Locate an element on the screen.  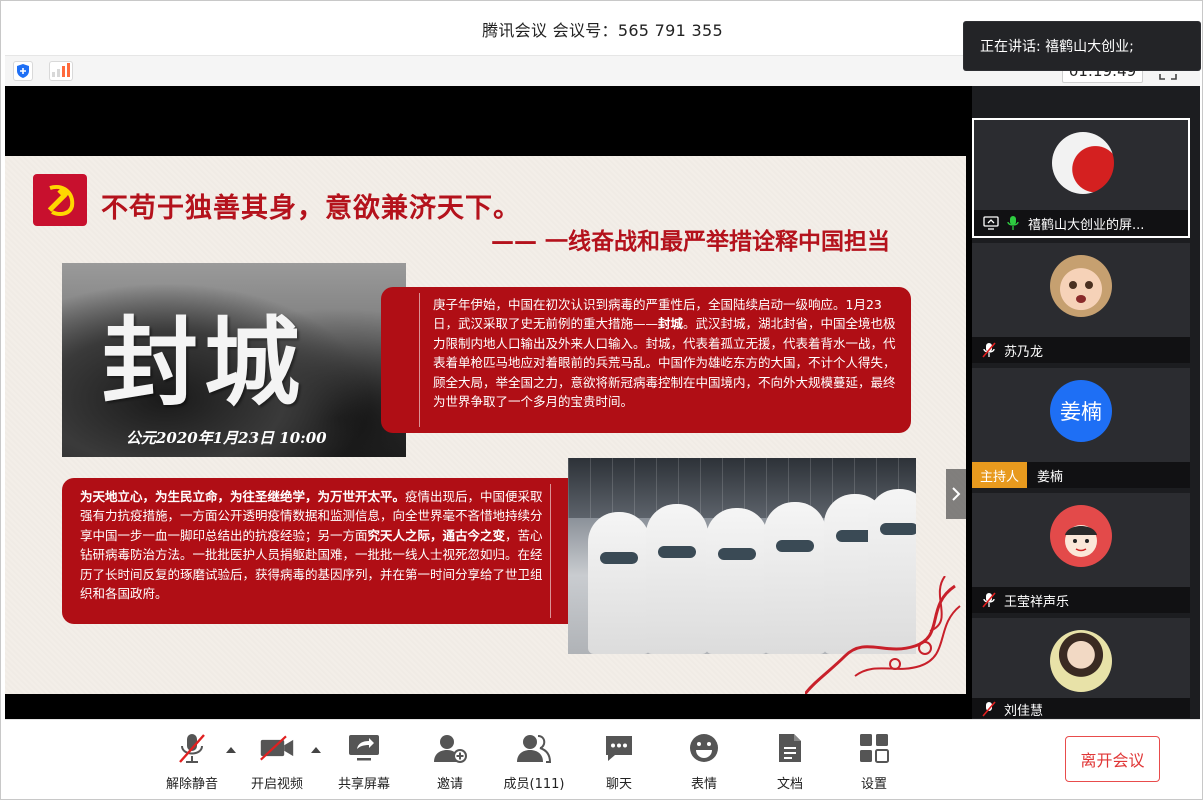
share-screen-icon is located at coordinates (364, 748).